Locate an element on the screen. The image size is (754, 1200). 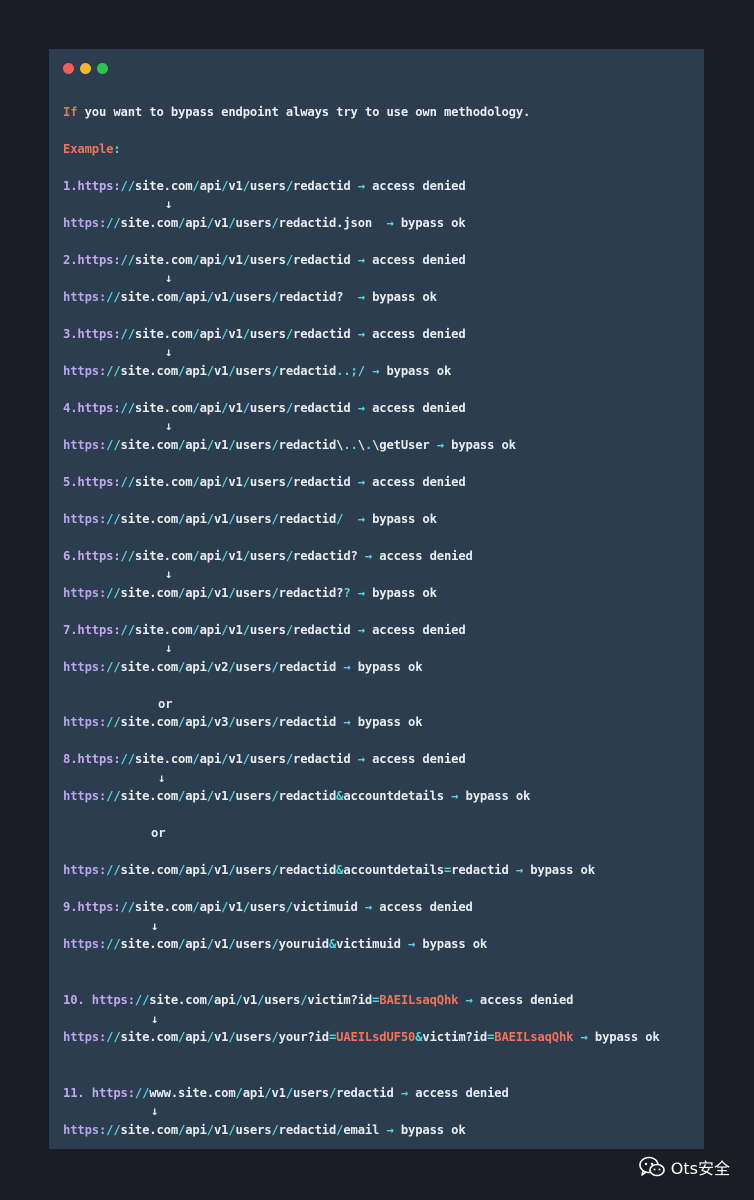
code-token: your?id is located at coordinates (303, 1037).